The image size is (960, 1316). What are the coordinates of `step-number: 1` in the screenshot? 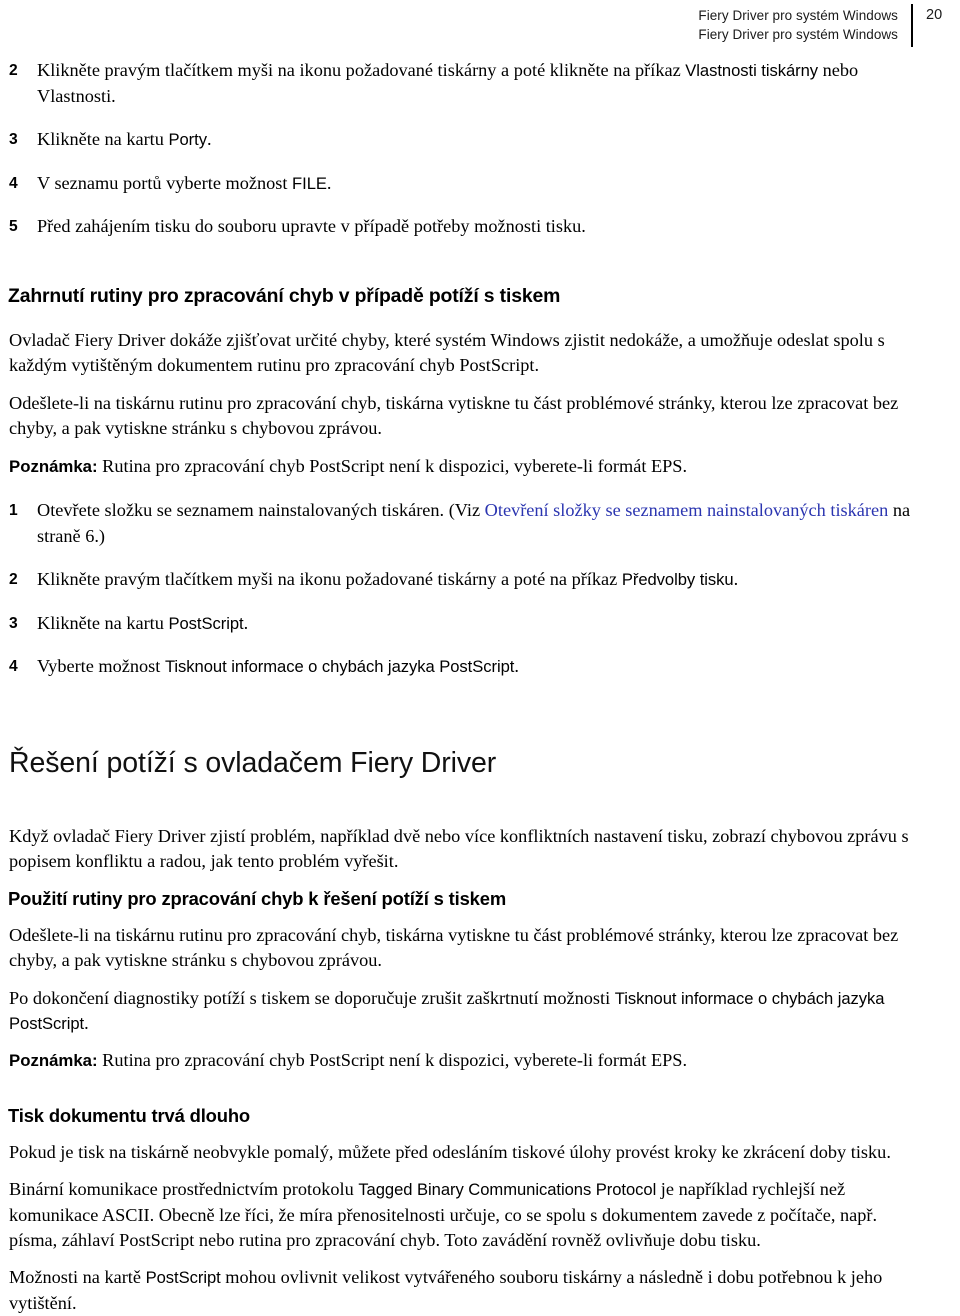 It's located at (13, 510).